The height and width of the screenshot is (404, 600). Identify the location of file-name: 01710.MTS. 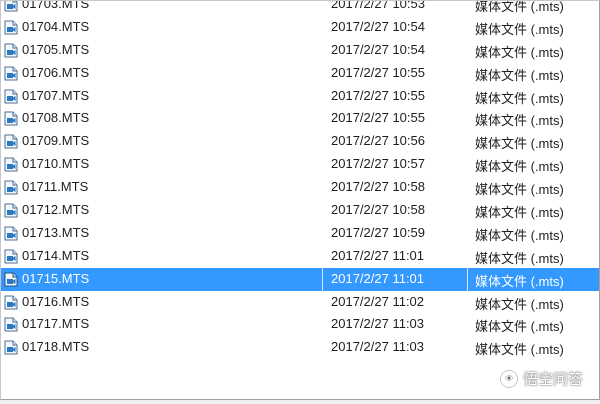
(56, 164).